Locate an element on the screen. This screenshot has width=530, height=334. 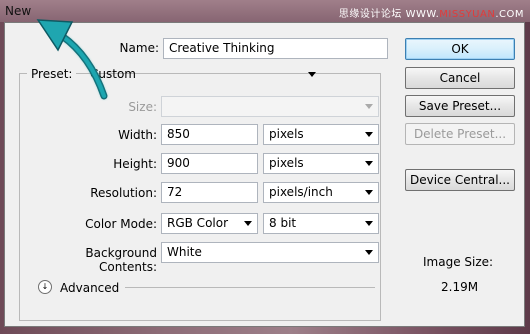
image-size-value: 2.19M is located at coordinates (460, 287).